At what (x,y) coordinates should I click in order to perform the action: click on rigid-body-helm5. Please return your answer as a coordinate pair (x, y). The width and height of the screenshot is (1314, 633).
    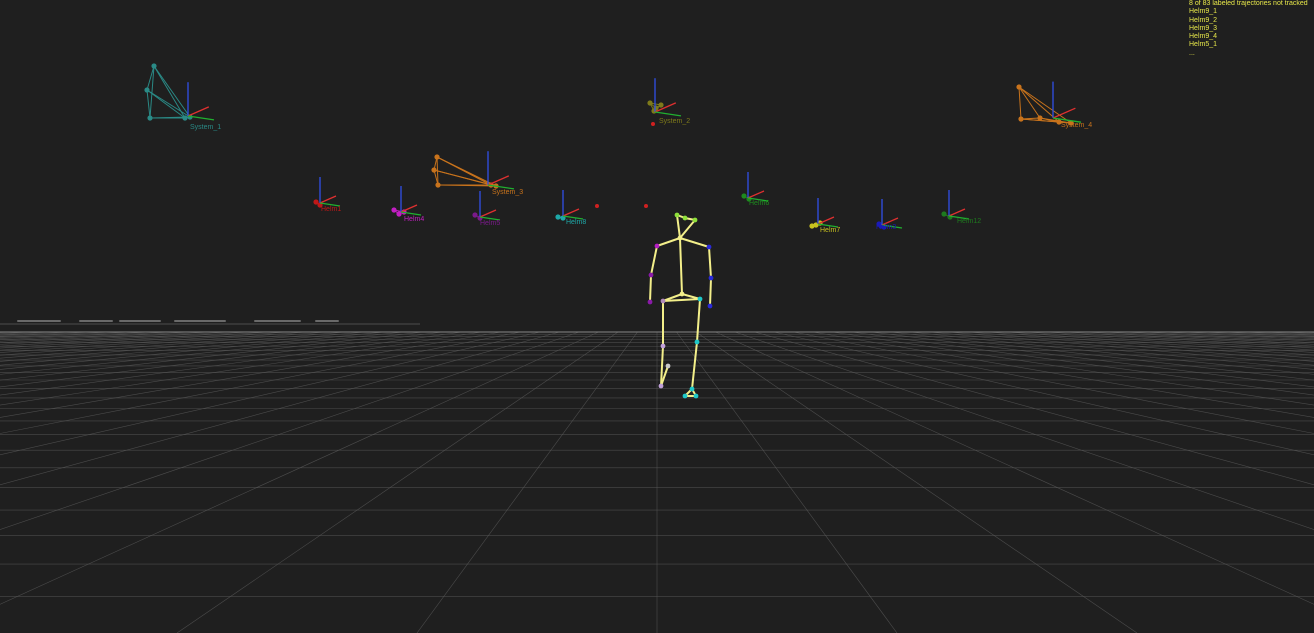
    Looking at the image, I should click on (486, 206).